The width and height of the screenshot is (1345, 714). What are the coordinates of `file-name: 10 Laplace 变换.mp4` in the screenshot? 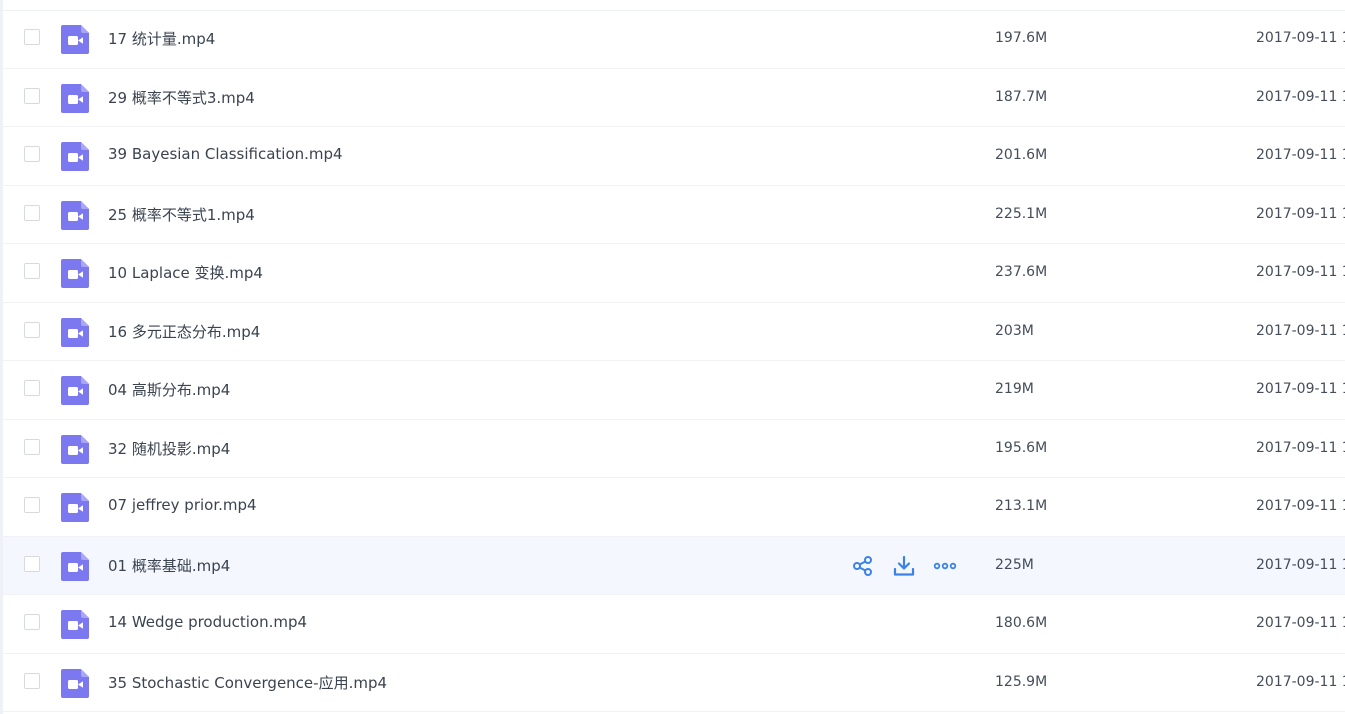 It's located at (185, 272).